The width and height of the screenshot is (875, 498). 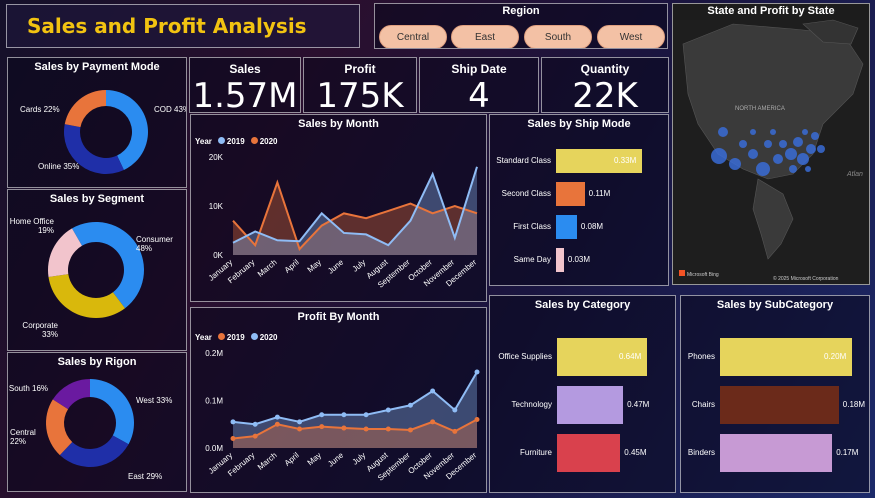 What do you see at coordinates (97, 199) in the screenshot?
I see `segment-title: Sales by Segment` at bounding box center [97, 199].